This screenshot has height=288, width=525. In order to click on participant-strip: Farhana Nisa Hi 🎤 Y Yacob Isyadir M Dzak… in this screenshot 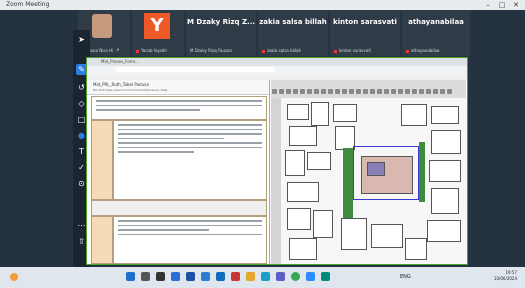, I will do `click(274, 33)`.